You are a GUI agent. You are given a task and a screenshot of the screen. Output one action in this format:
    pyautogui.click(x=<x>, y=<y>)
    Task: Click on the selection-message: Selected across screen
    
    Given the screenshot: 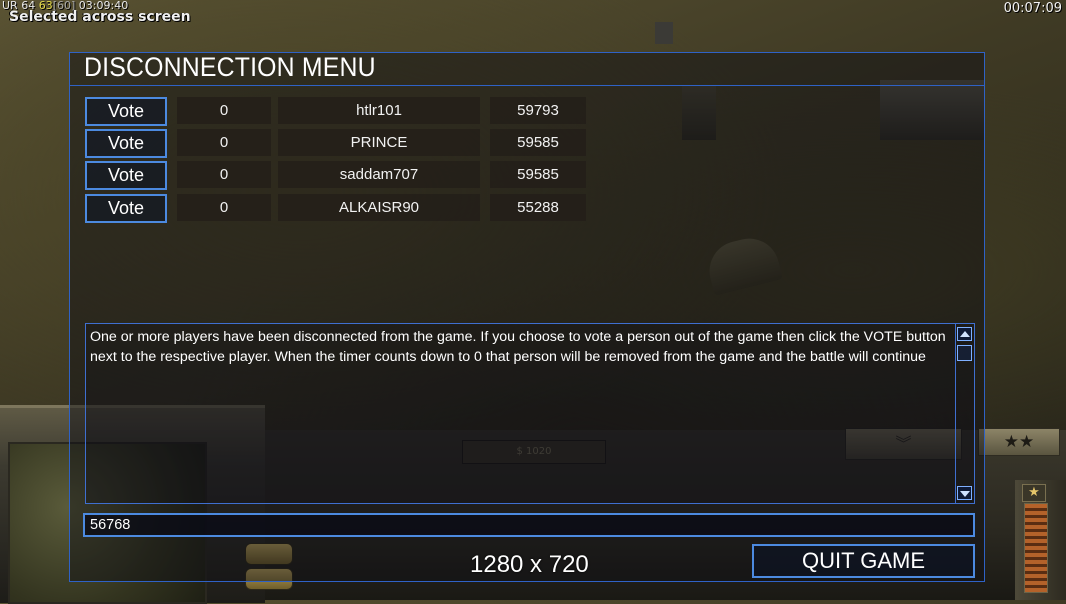 What is the action you would take?
    pyautogui.click(x=100, y=17)
    